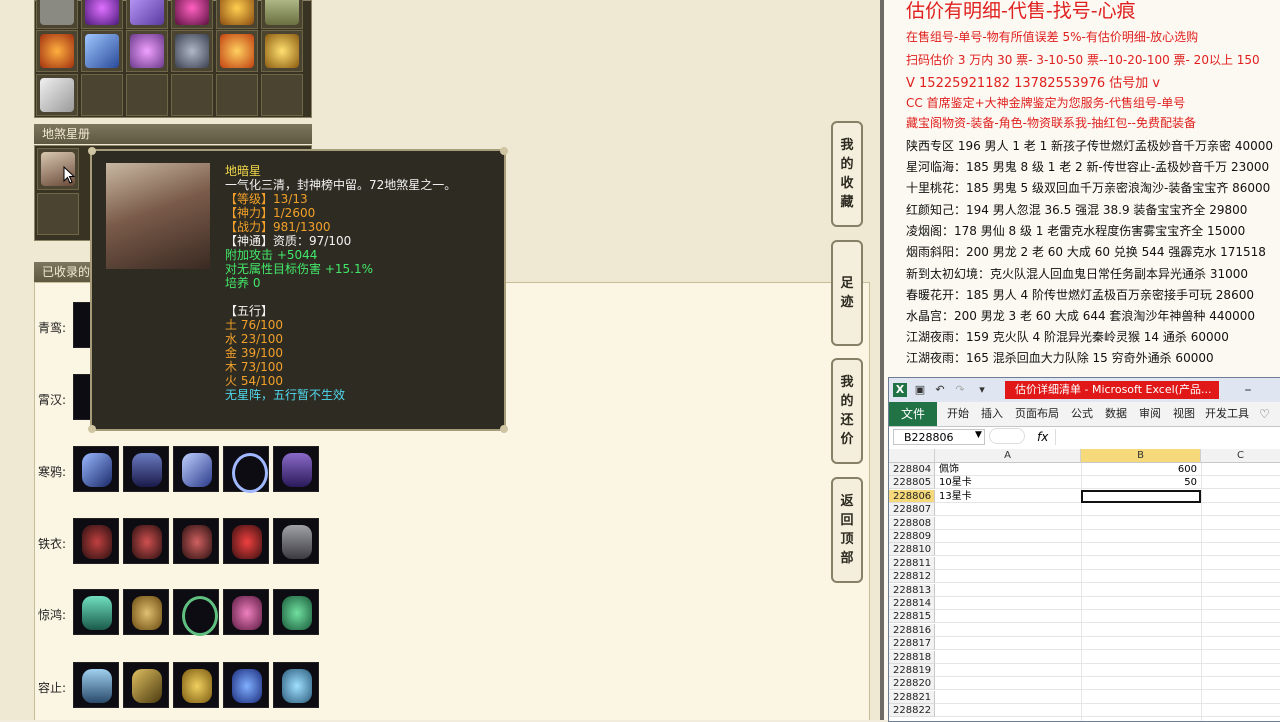 The height and width of the screenshot is (722, 1280). What do you see at coordinates (1009, 482) in the screenshot?
I see `cell-a: 10星卡` at bounding box center [1009, 482].